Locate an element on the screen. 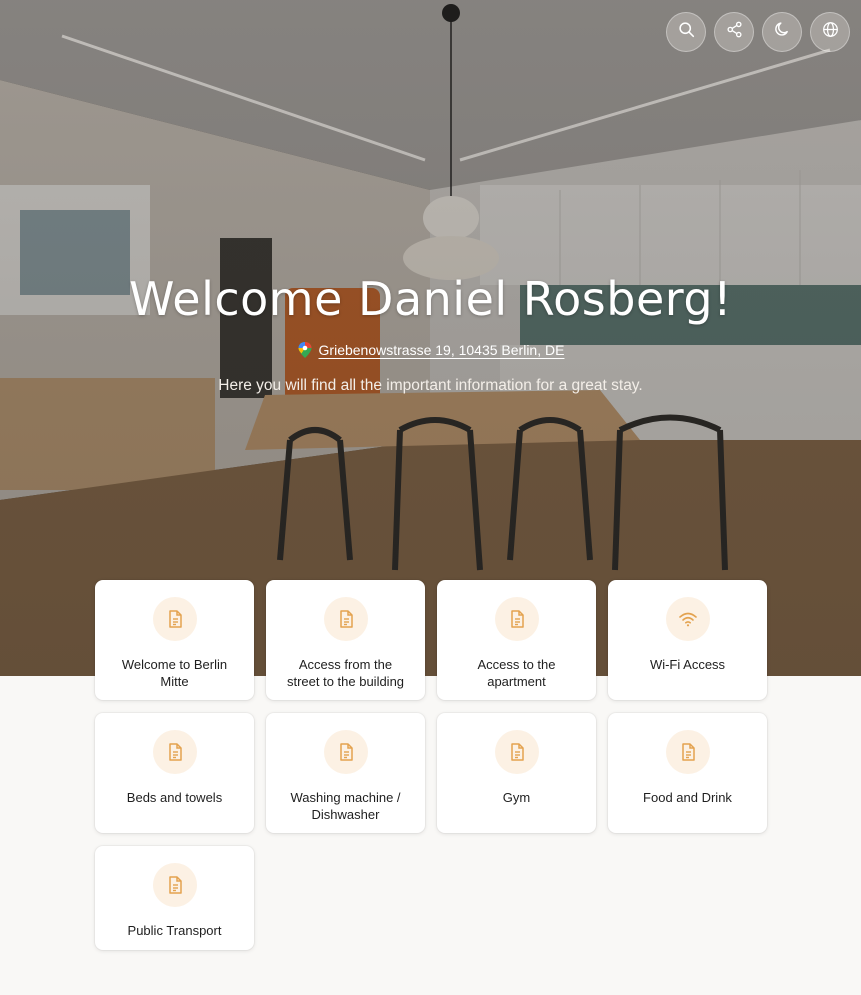  dark-mode-button is located at coordinates (782, 32).